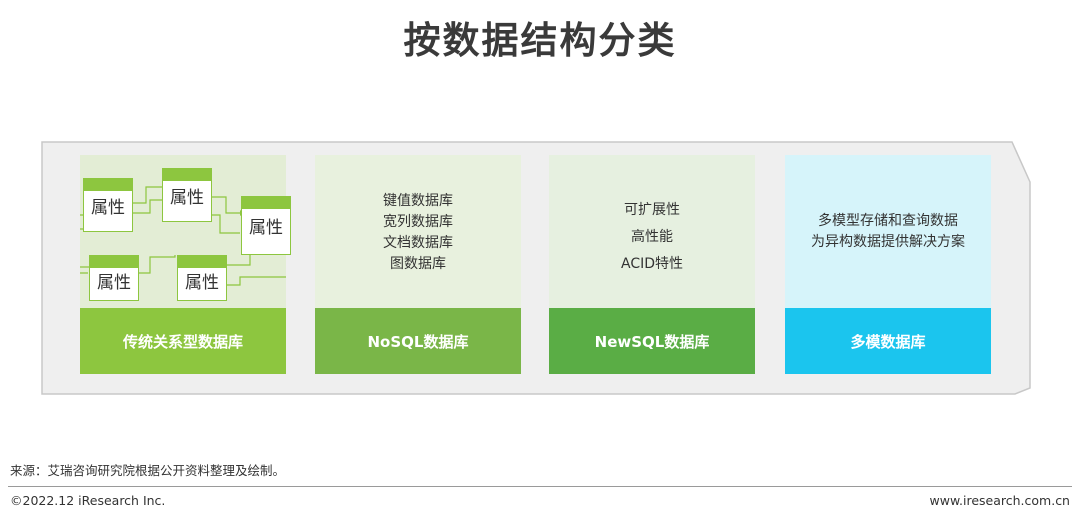 The image size is (1080, 522). I want to click on source-note: 来源：艾瑞咨询研究院根据公开资料整理及绘制。, so click(148, 470).